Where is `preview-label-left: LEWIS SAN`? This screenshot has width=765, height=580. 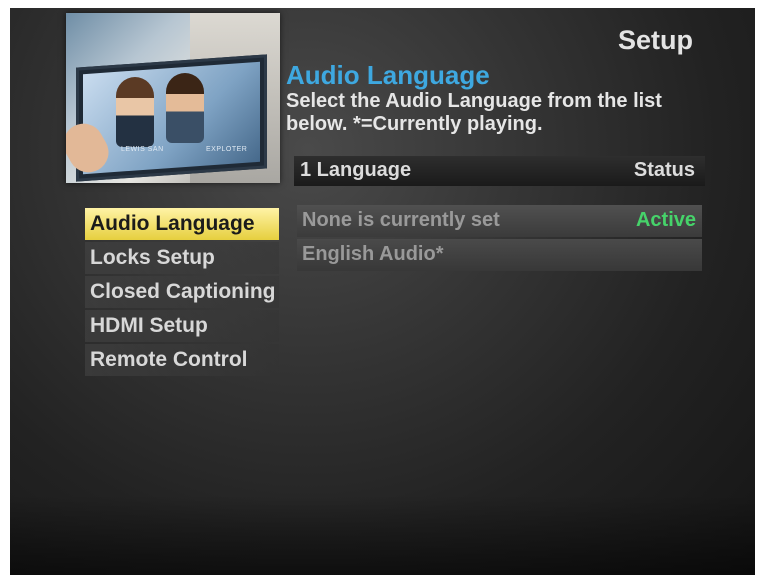 preview-label-left: LEWIS SAN is located at coordinates (142, 149).